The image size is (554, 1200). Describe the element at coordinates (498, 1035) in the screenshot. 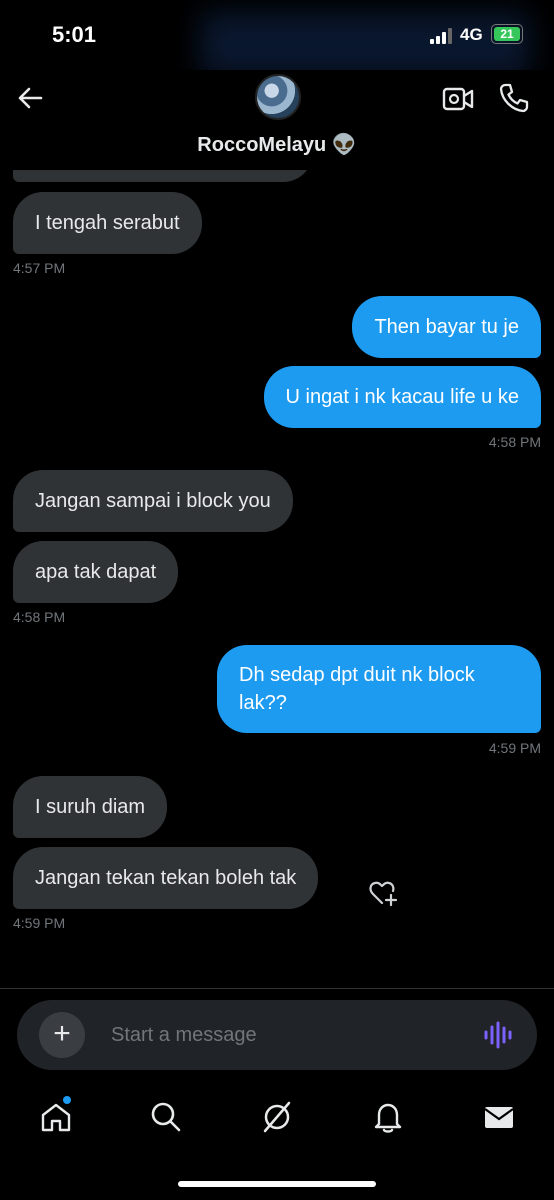

I see `voice-message-icon` at that location.